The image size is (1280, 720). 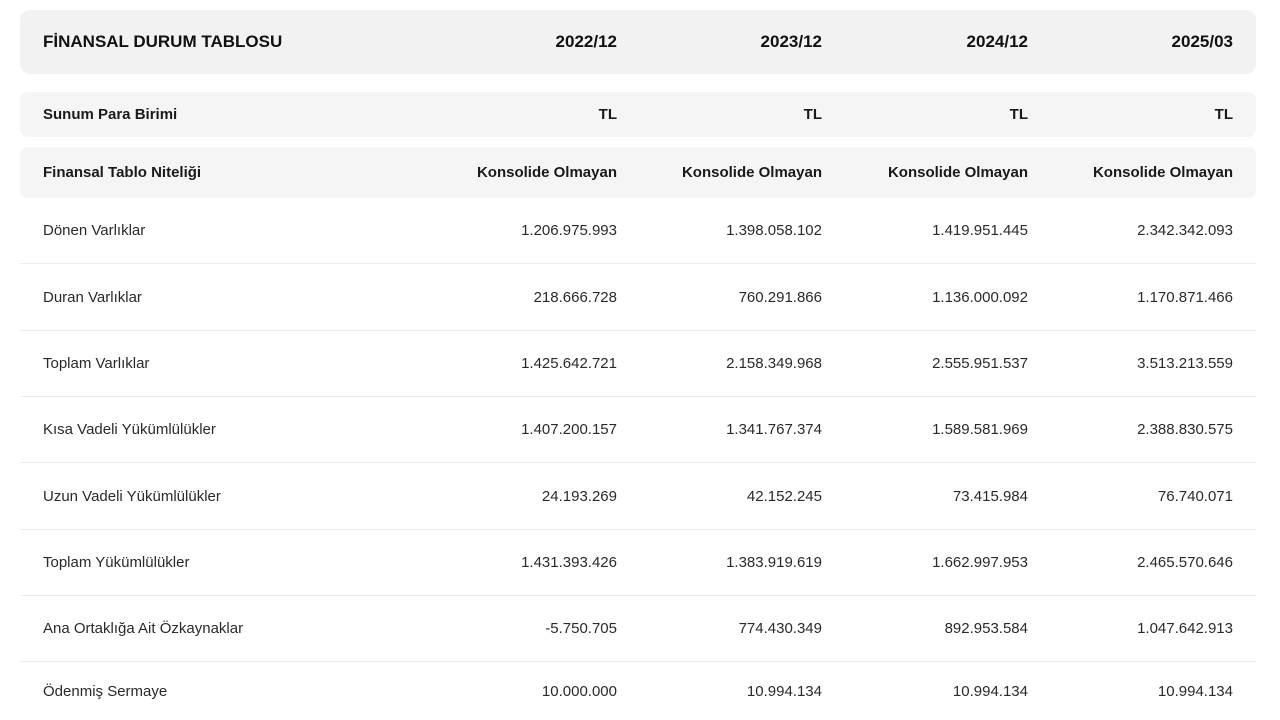 I want to click on cell-value: 1.136.000.092, so click(x=980, y=297).